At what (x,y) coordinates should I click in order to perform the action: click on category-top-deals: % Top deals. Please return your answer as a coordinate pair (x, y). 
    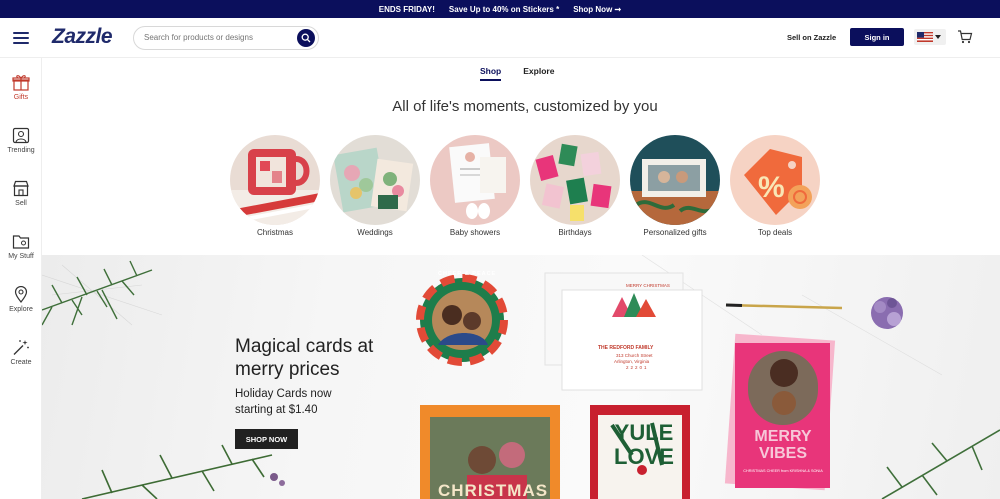
    Looking at the image, I should click on (775, 186).